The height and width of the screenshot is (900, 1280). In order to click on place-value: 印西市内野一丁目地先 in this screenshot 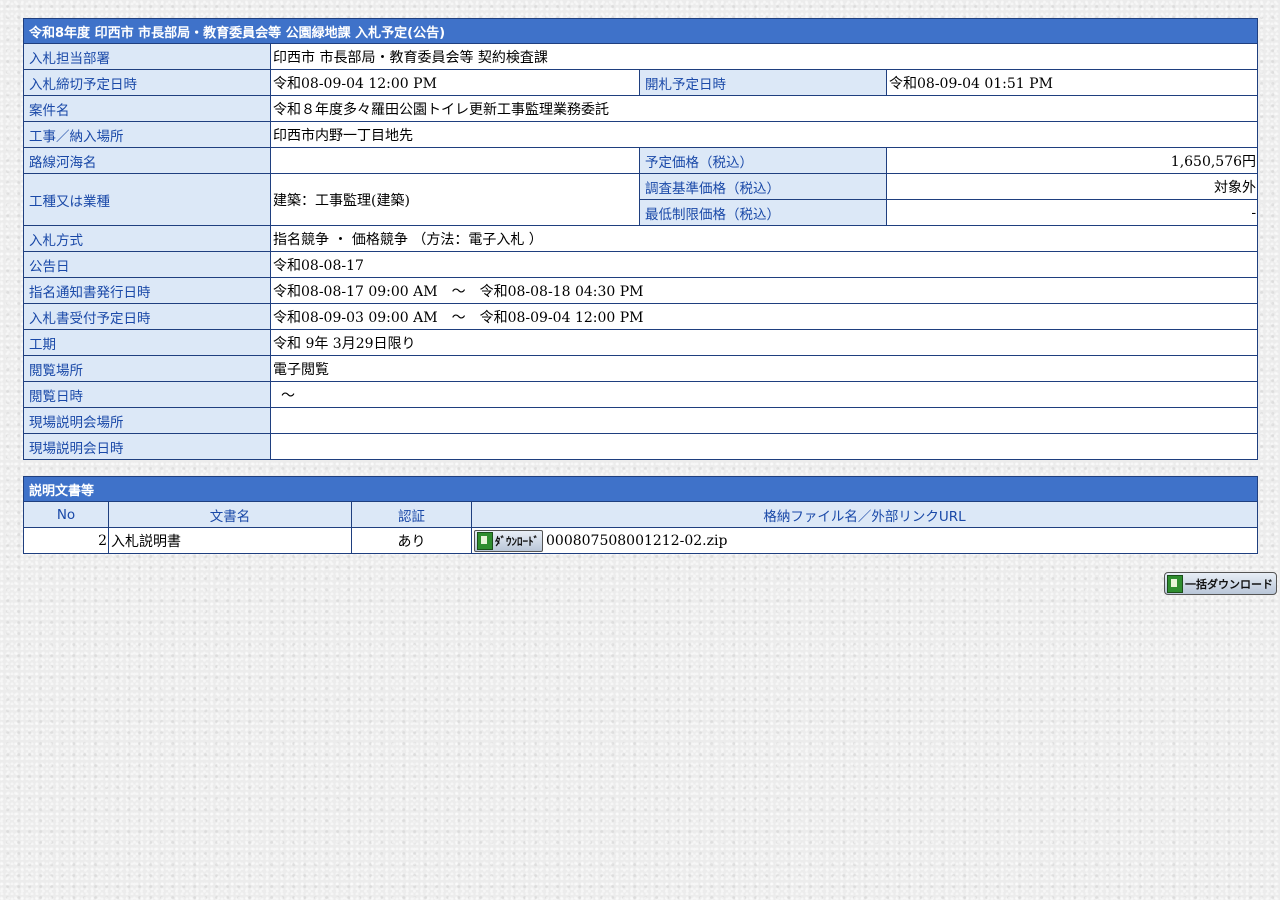, I will do `click(764, 134)`.